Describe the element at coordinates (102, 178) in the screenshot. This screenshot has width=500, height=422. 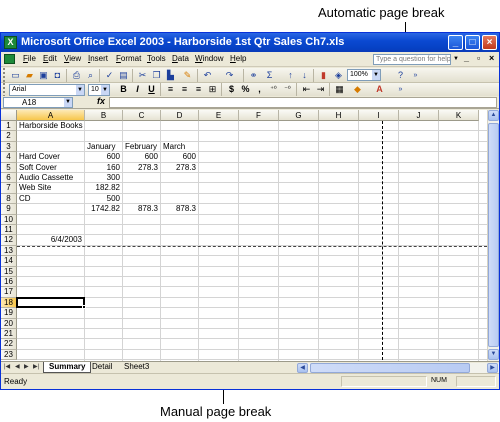
I see `cell-b6: 300` at that location.